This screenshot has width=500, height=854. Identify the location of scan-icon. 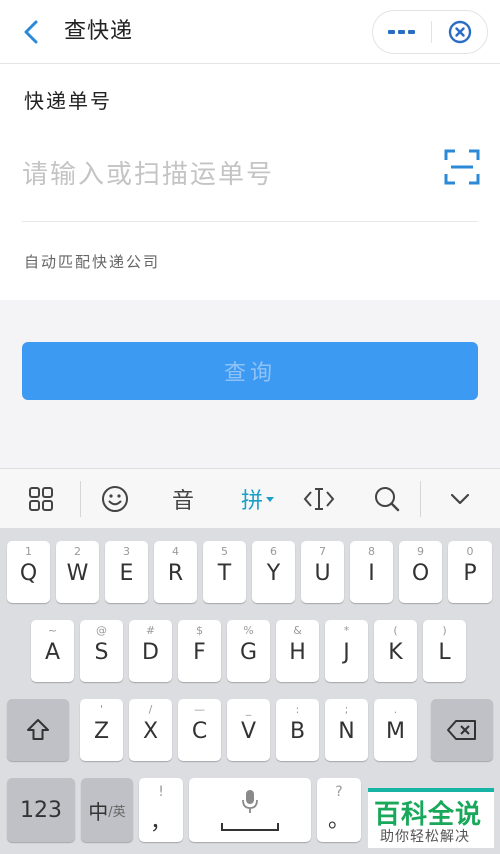
(462, 167).